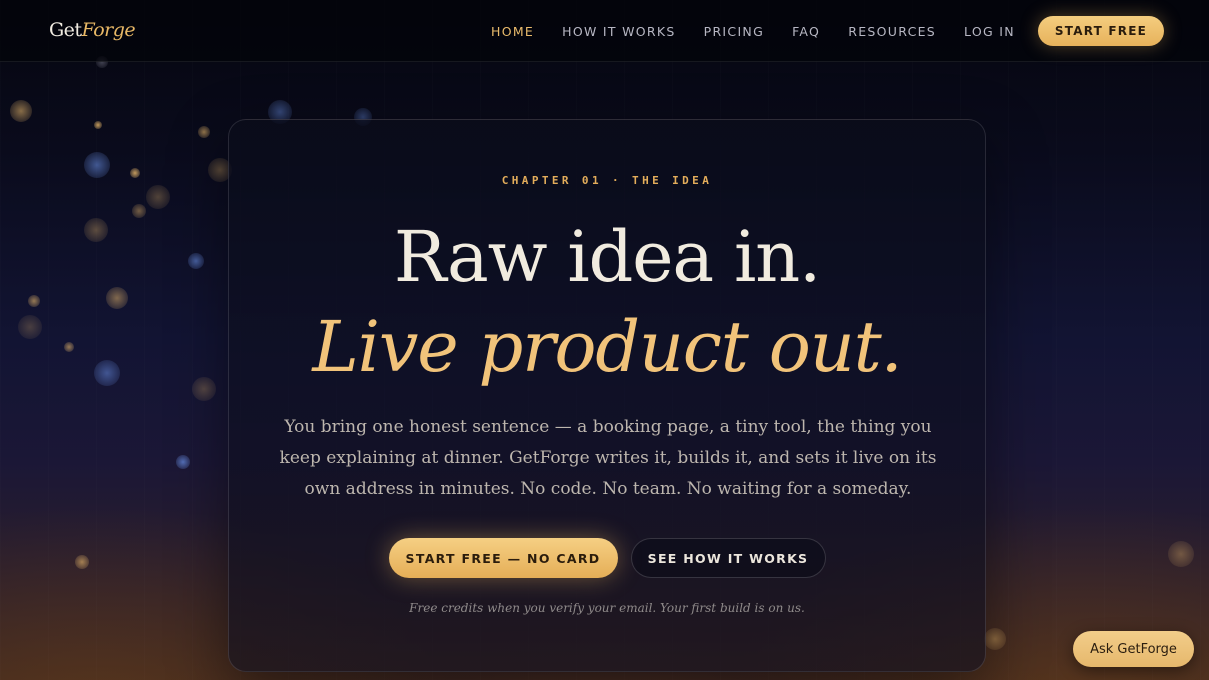  Describe the element at coordinates (503, 558) in the screenshot. I see `start-free-no-card-button: START FREE — NO CARD` at that location.